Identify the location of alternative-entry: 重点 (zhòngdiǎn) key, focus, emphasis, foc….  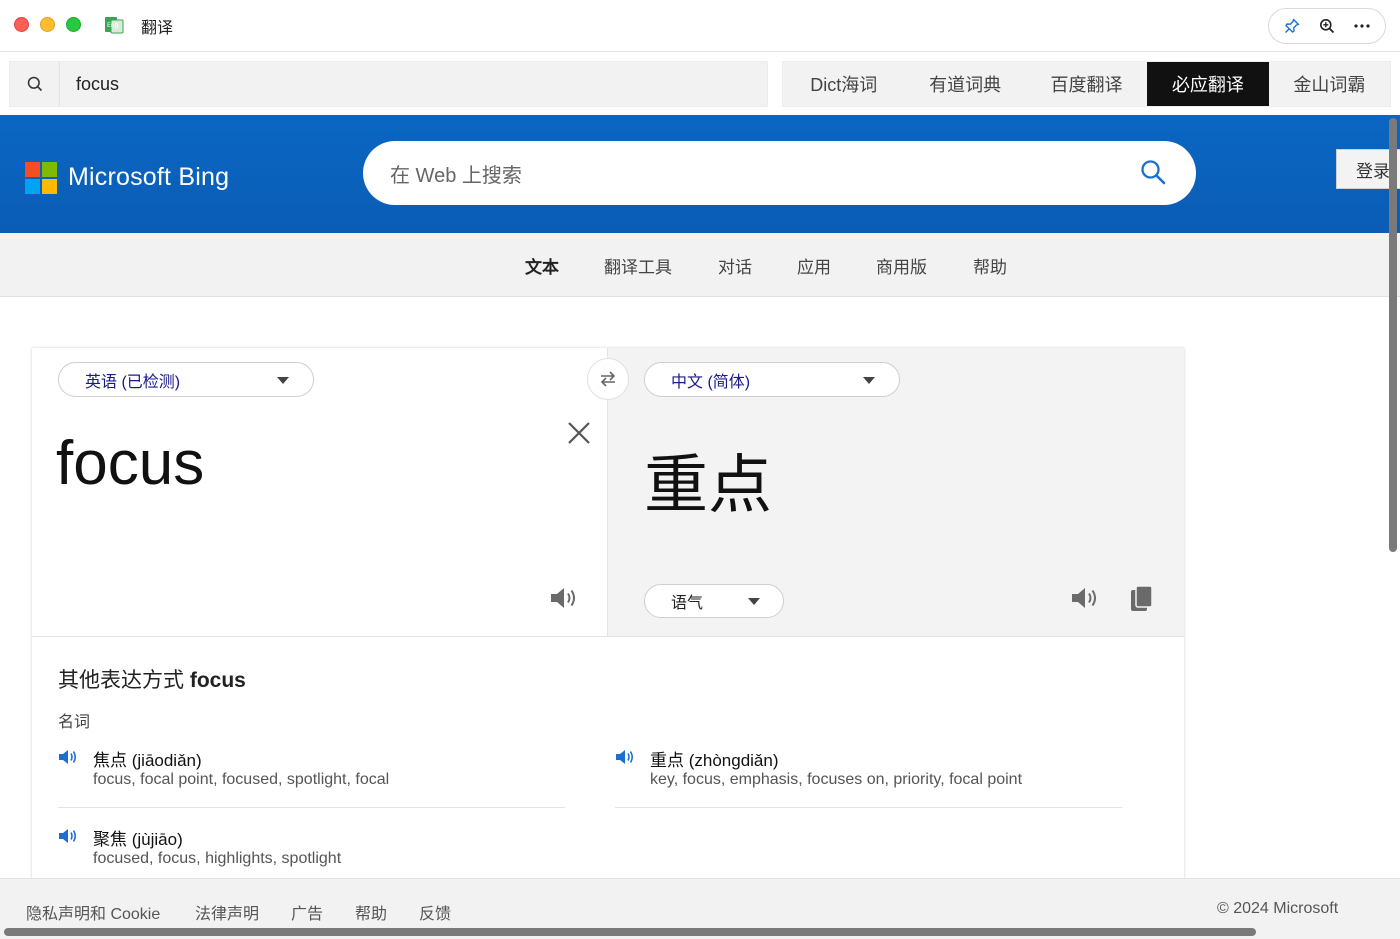
(868, 777).